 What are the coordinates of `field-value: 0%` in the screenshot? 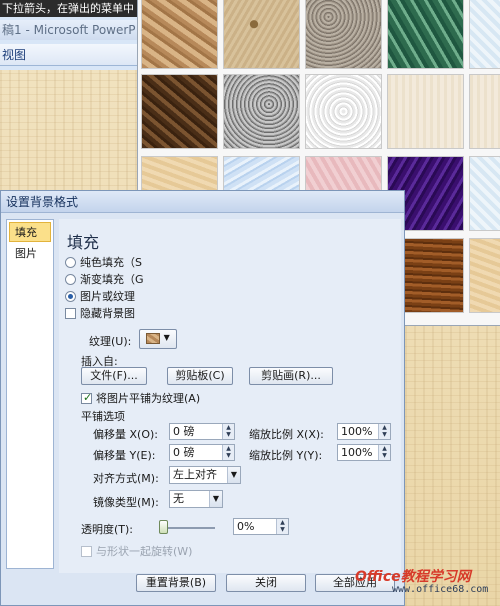 It's located at (246, 526).